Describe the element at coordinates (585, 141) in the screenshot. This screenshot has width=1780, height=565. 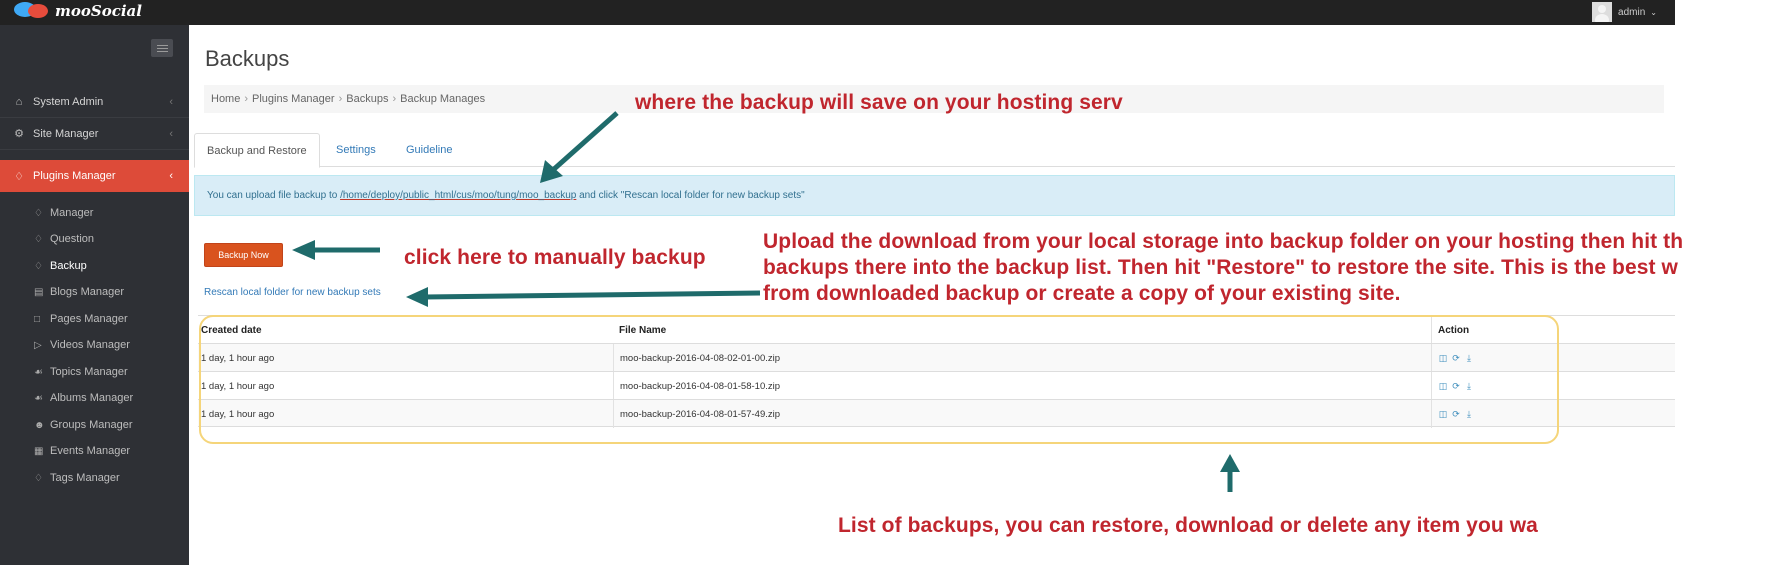
I see `arrow-to-path` at that location.